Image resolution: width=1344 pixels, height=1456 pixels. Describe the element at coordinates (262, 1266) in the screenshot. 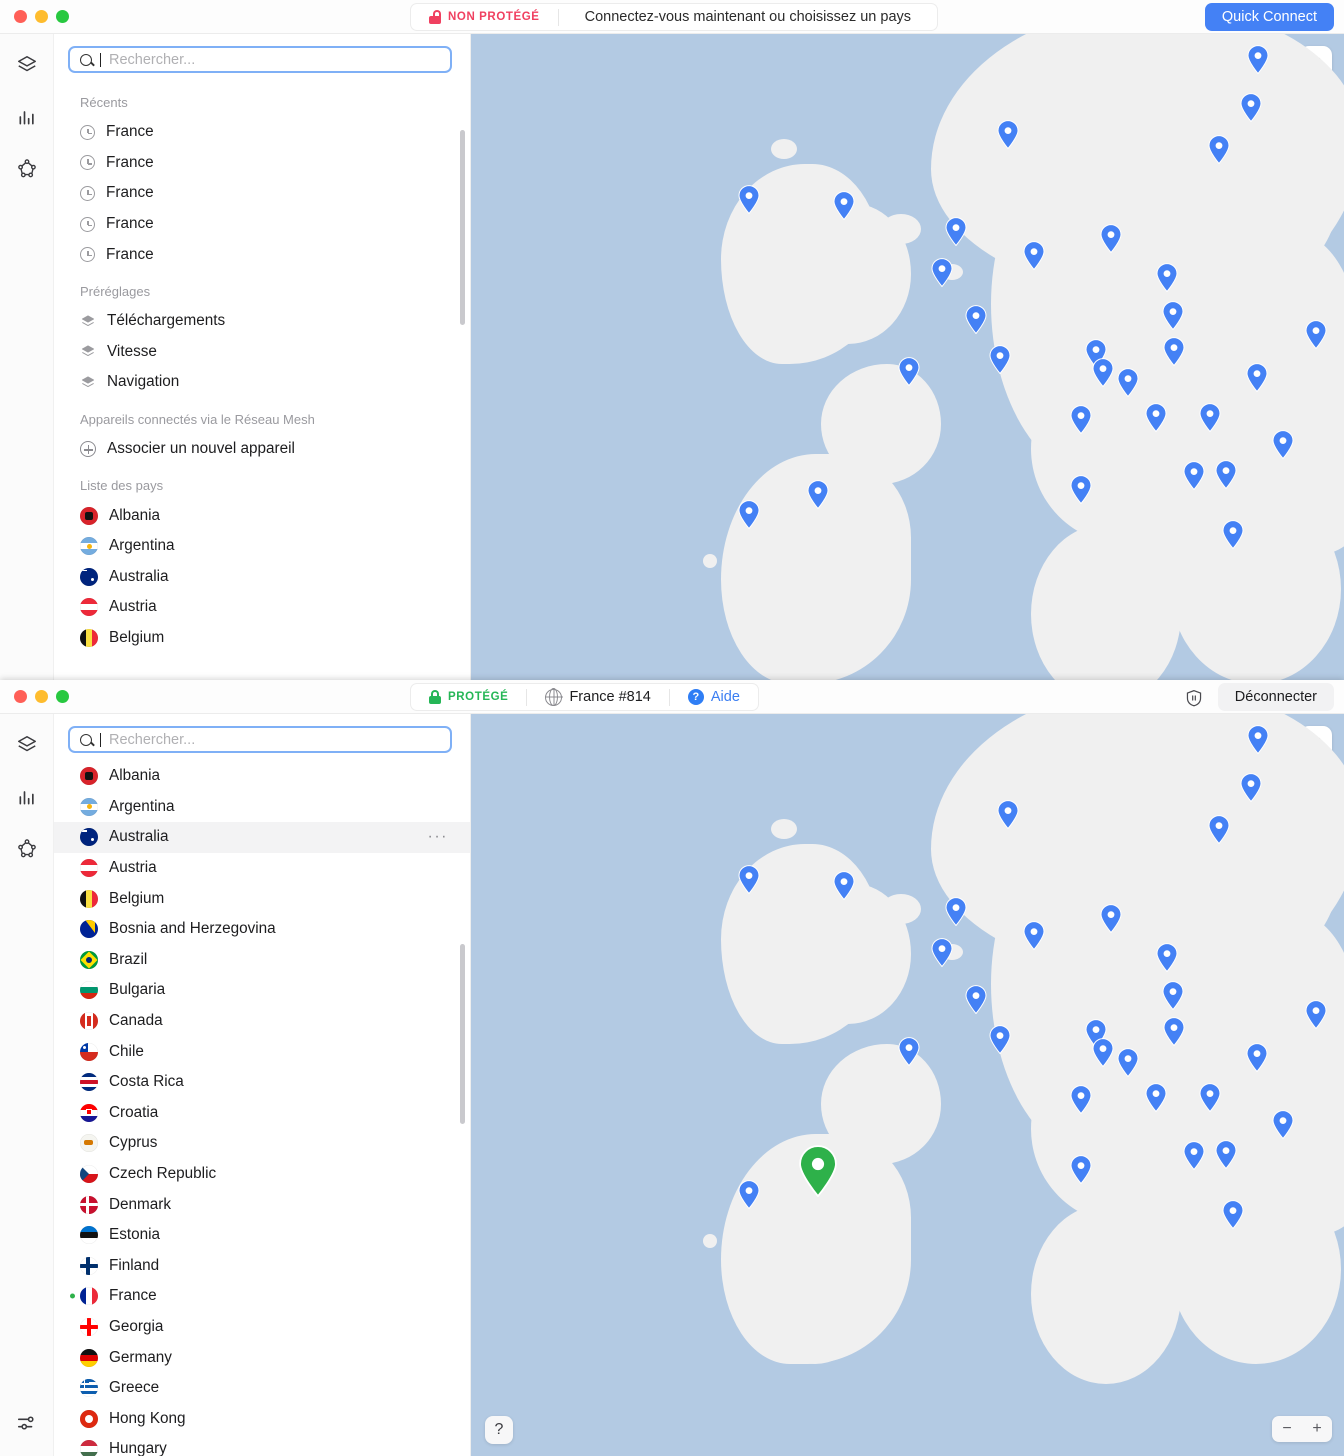

I see `country-list-item: Finland` at that location.